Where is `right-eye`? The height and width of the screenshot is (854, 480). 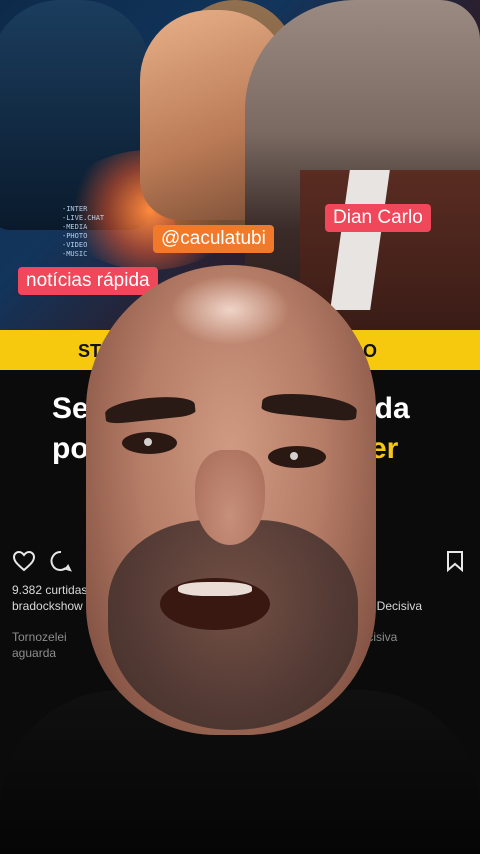
right-eye is located at coordinates (297, 457).